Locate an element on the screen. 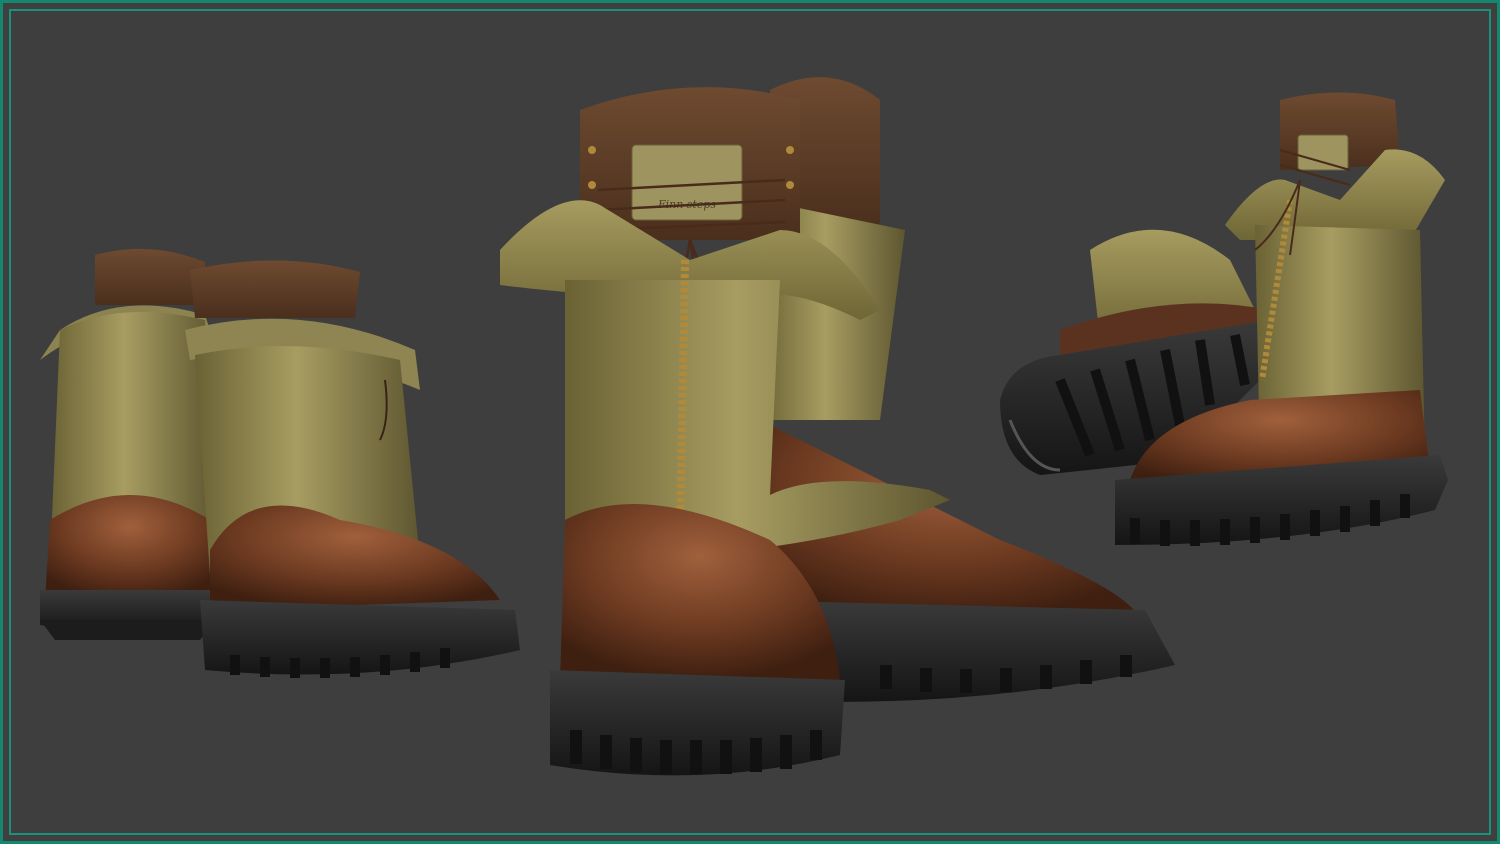  left-front-boot is located at coordinates (352, 469).